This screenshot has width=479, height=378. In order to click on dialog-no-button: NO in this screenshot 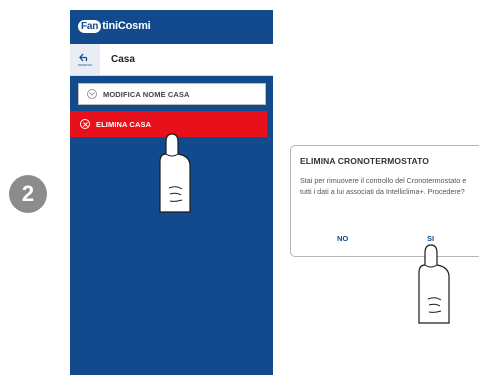, I will do `click(342, 238)`.